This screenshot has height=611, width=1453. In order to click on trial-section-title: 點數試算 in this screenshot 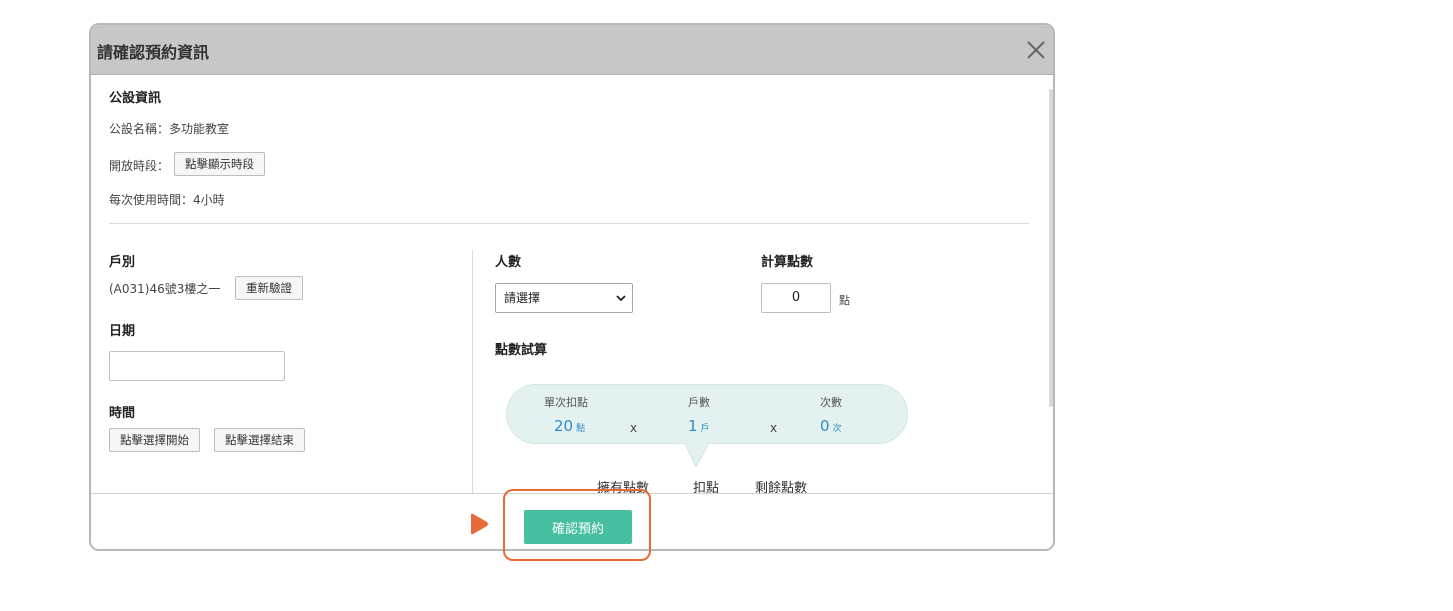, I will do `click(521, 350)`.